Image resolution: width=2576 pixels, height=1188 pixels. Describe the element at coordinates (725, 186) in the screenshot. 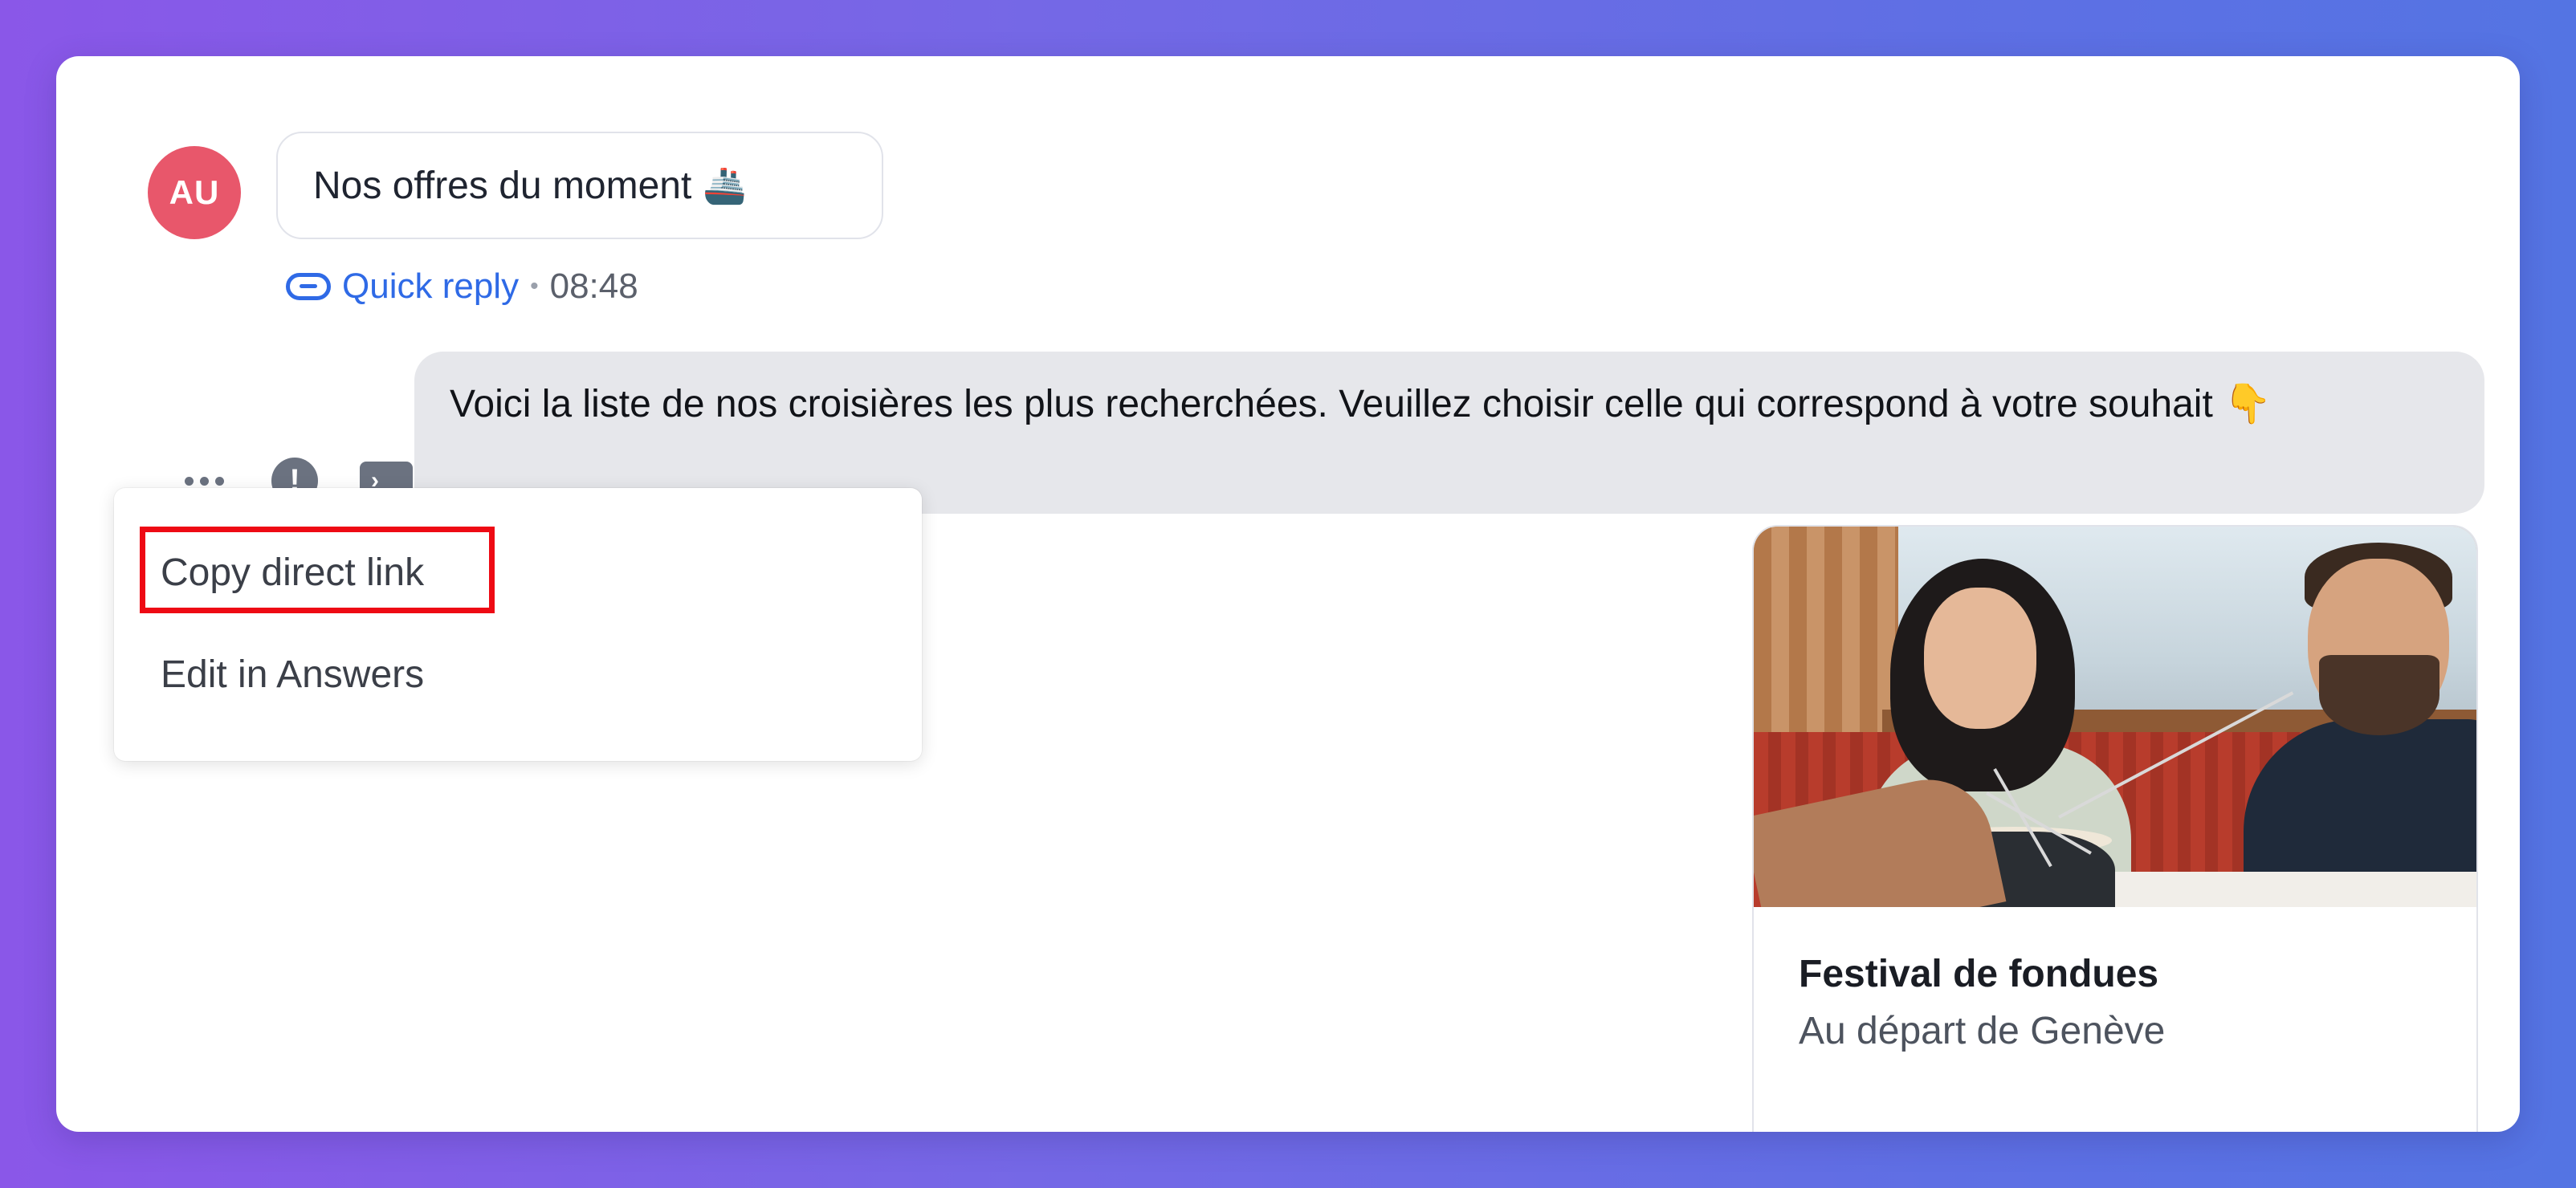

I see `ship-emoji: 🚢` at that location.